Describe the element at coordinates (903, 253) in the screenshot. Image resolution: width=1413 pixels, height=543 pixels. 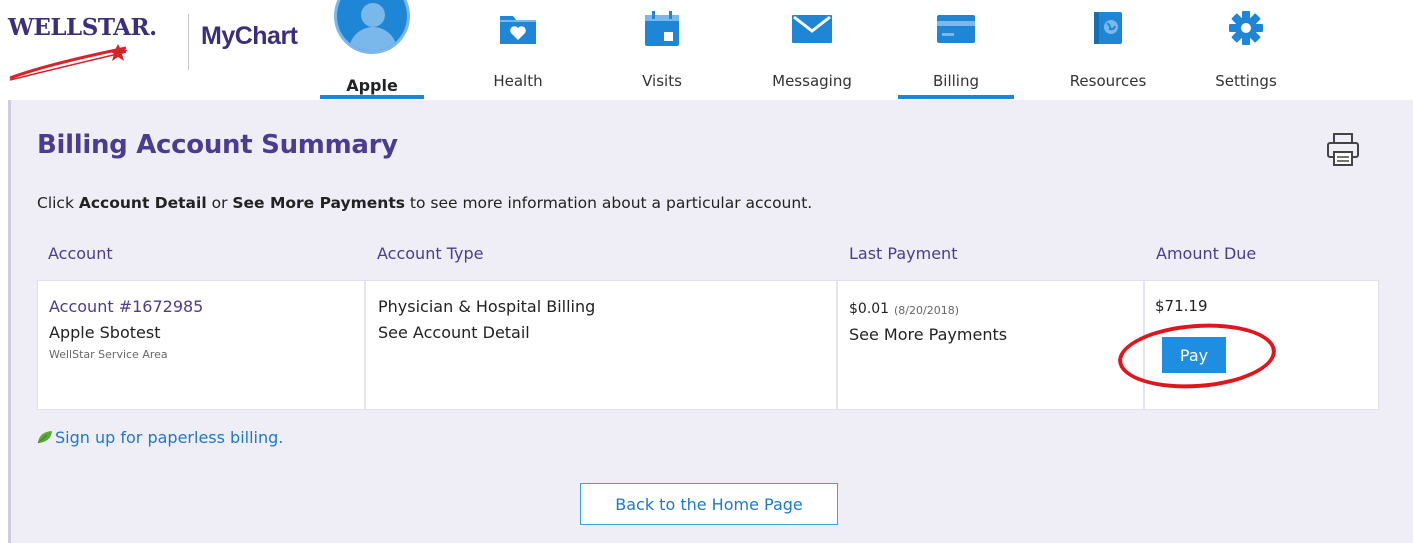
I see `column-header-last-payment: Last Payment` at that location.